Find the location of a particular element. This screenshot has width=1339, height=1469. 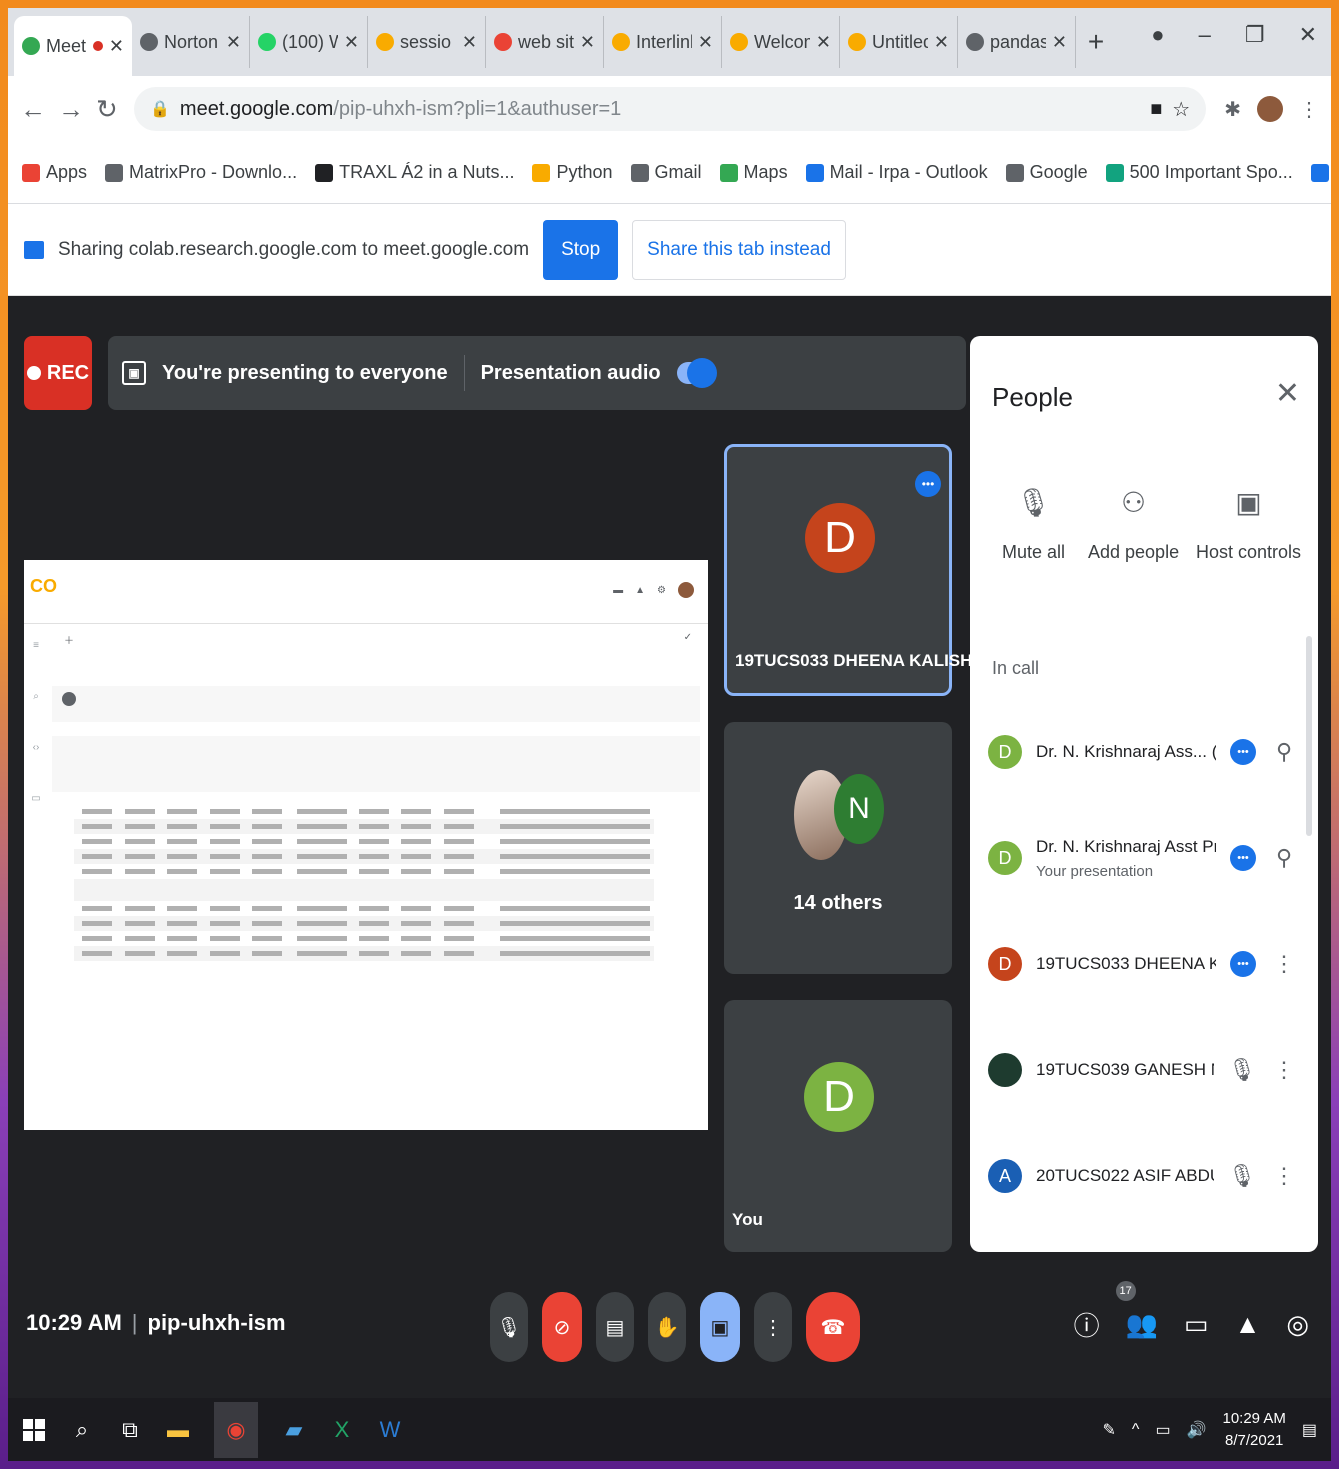

host-controls-button: ▣ Host controls is located at coordinates (1248, 524).